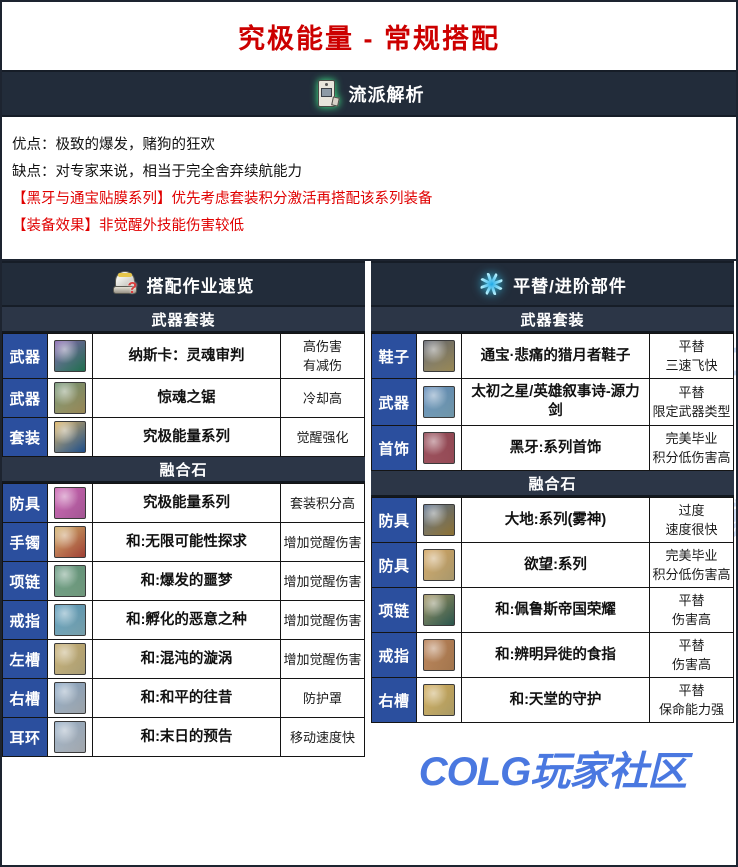  What do you see at coordinates (394, 356) in the screenshot?
I see `slot-label: 鞋子` at bounding box center [394, 356].